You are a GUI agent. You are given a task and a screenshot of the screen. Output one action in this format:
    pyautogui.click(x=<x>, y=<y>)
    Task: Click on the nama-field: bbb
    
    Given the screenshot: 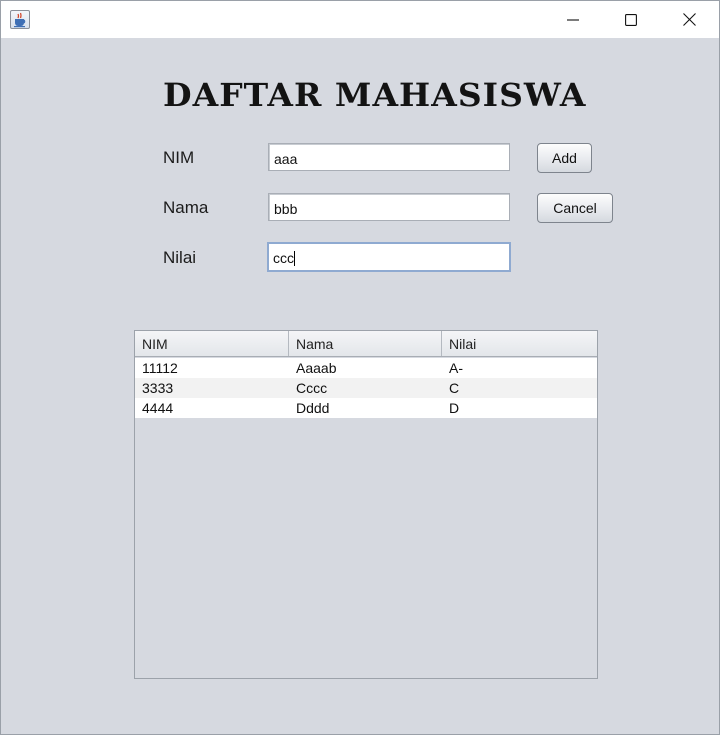 What is the action you would take?
    pyautogui.click(x=389, y=207)
    